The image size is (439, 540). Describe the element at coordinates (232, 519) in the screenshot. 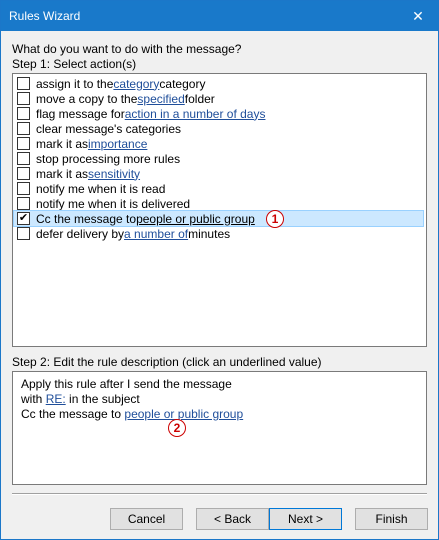

I see `back-button: < Back` at that location.